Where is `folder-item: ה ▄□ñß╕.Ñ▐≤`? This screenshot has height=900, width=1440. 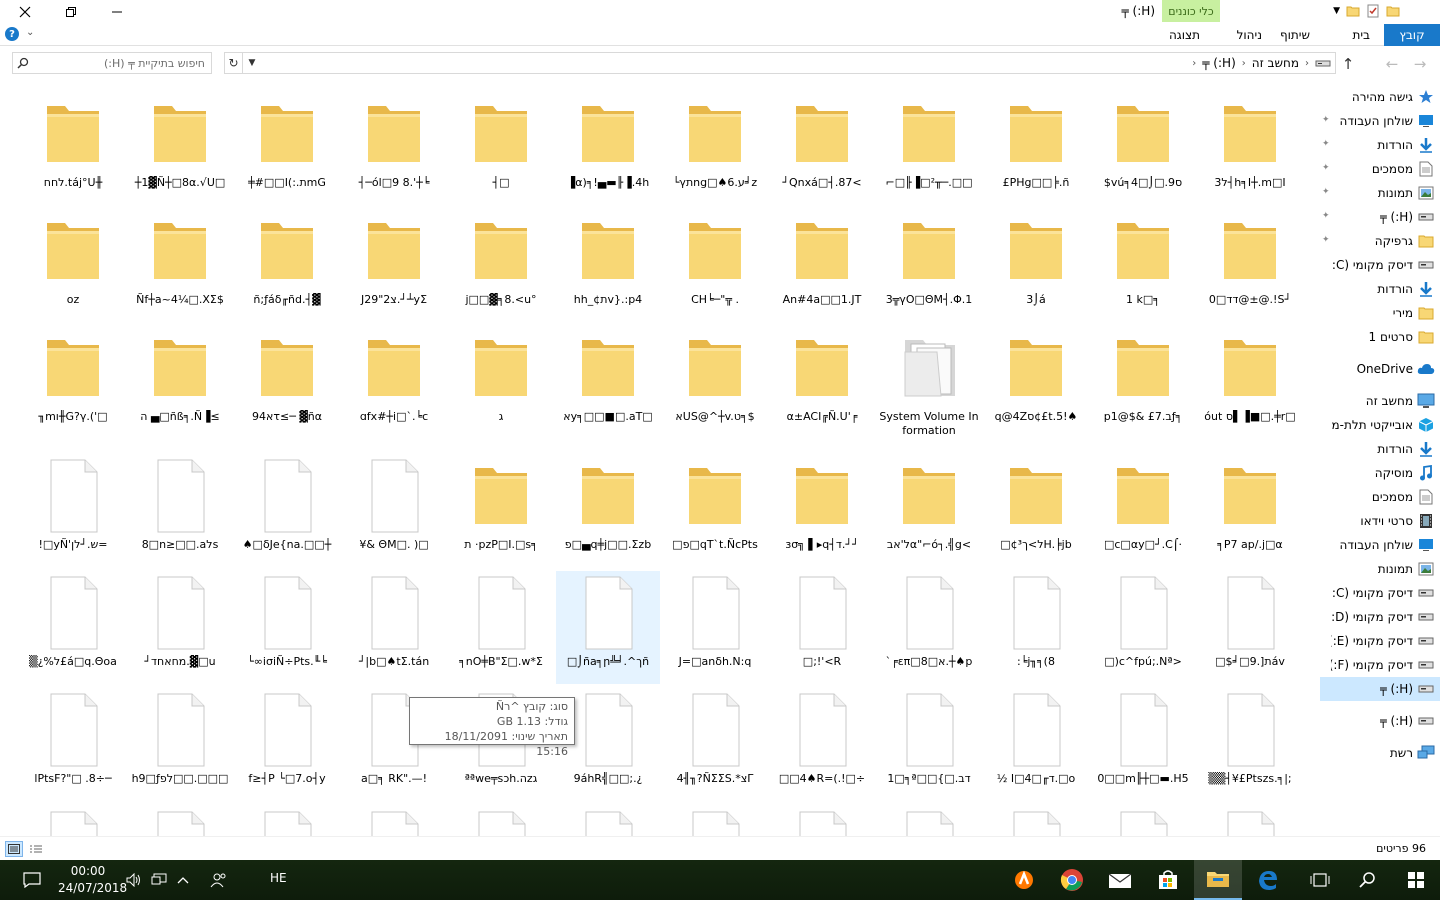 folder-item: ה ▄□ñß╕.Ñ▐≤ is located at coordinates (180, 382).